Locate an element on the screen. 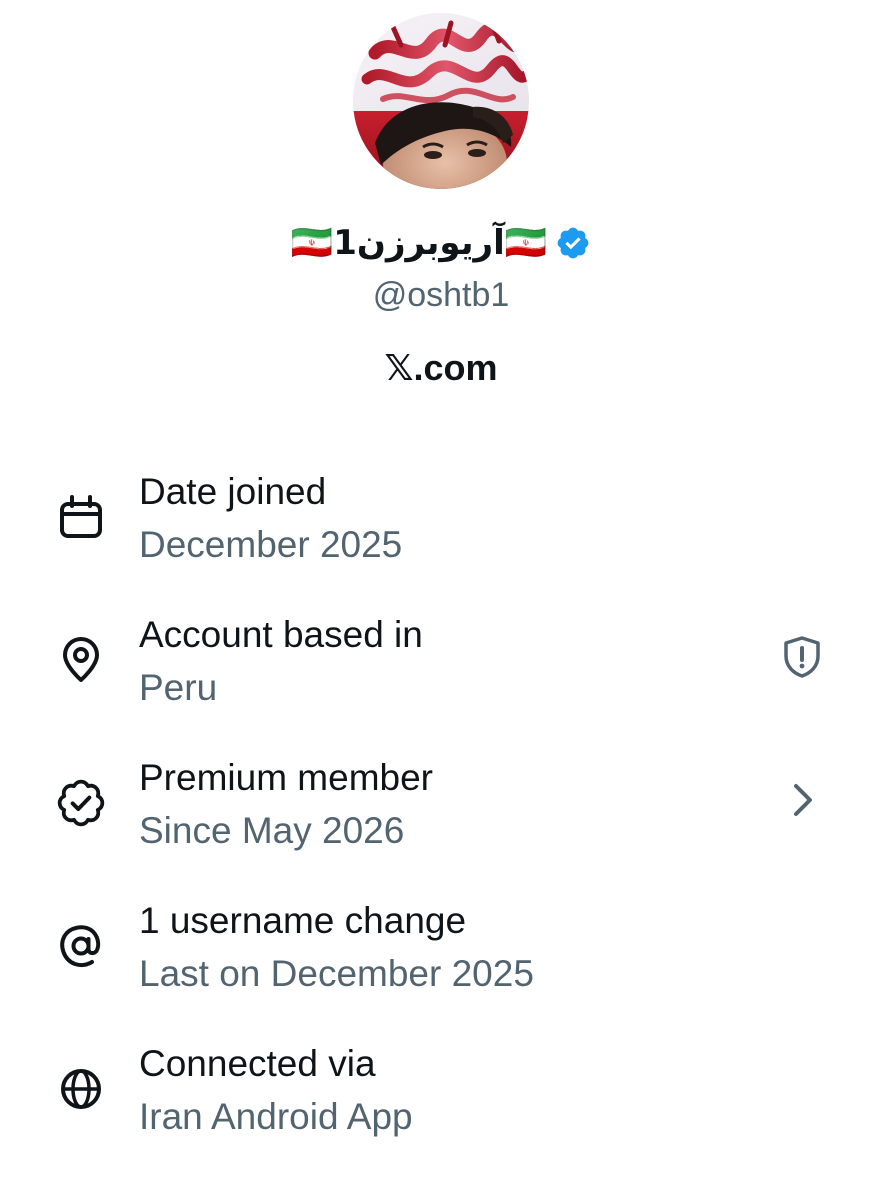 The height and width of the screenshot is (1200, 882). connected-via-title: Connected via is located at coordinates (257, 1063).